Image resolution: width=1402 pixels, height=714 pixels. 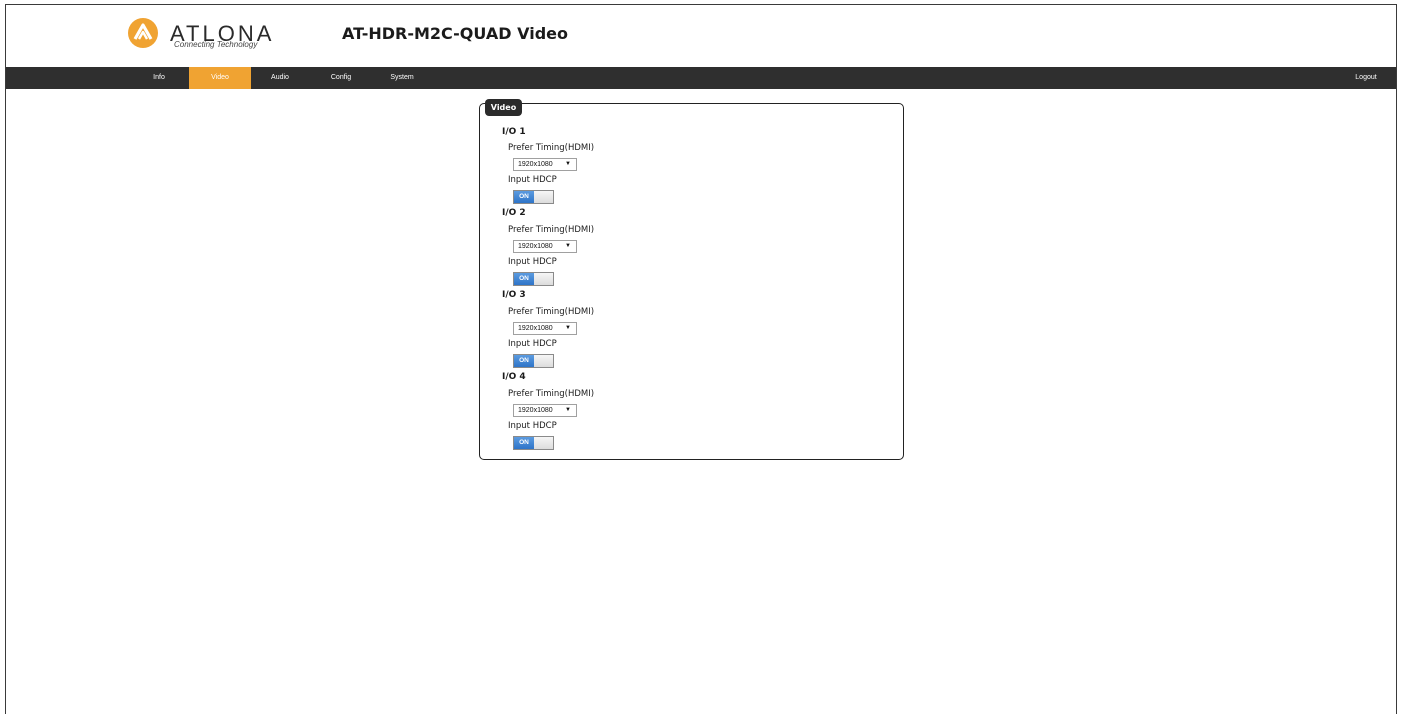 I want to click on nav-config: Config, so click(x=341, y=78).